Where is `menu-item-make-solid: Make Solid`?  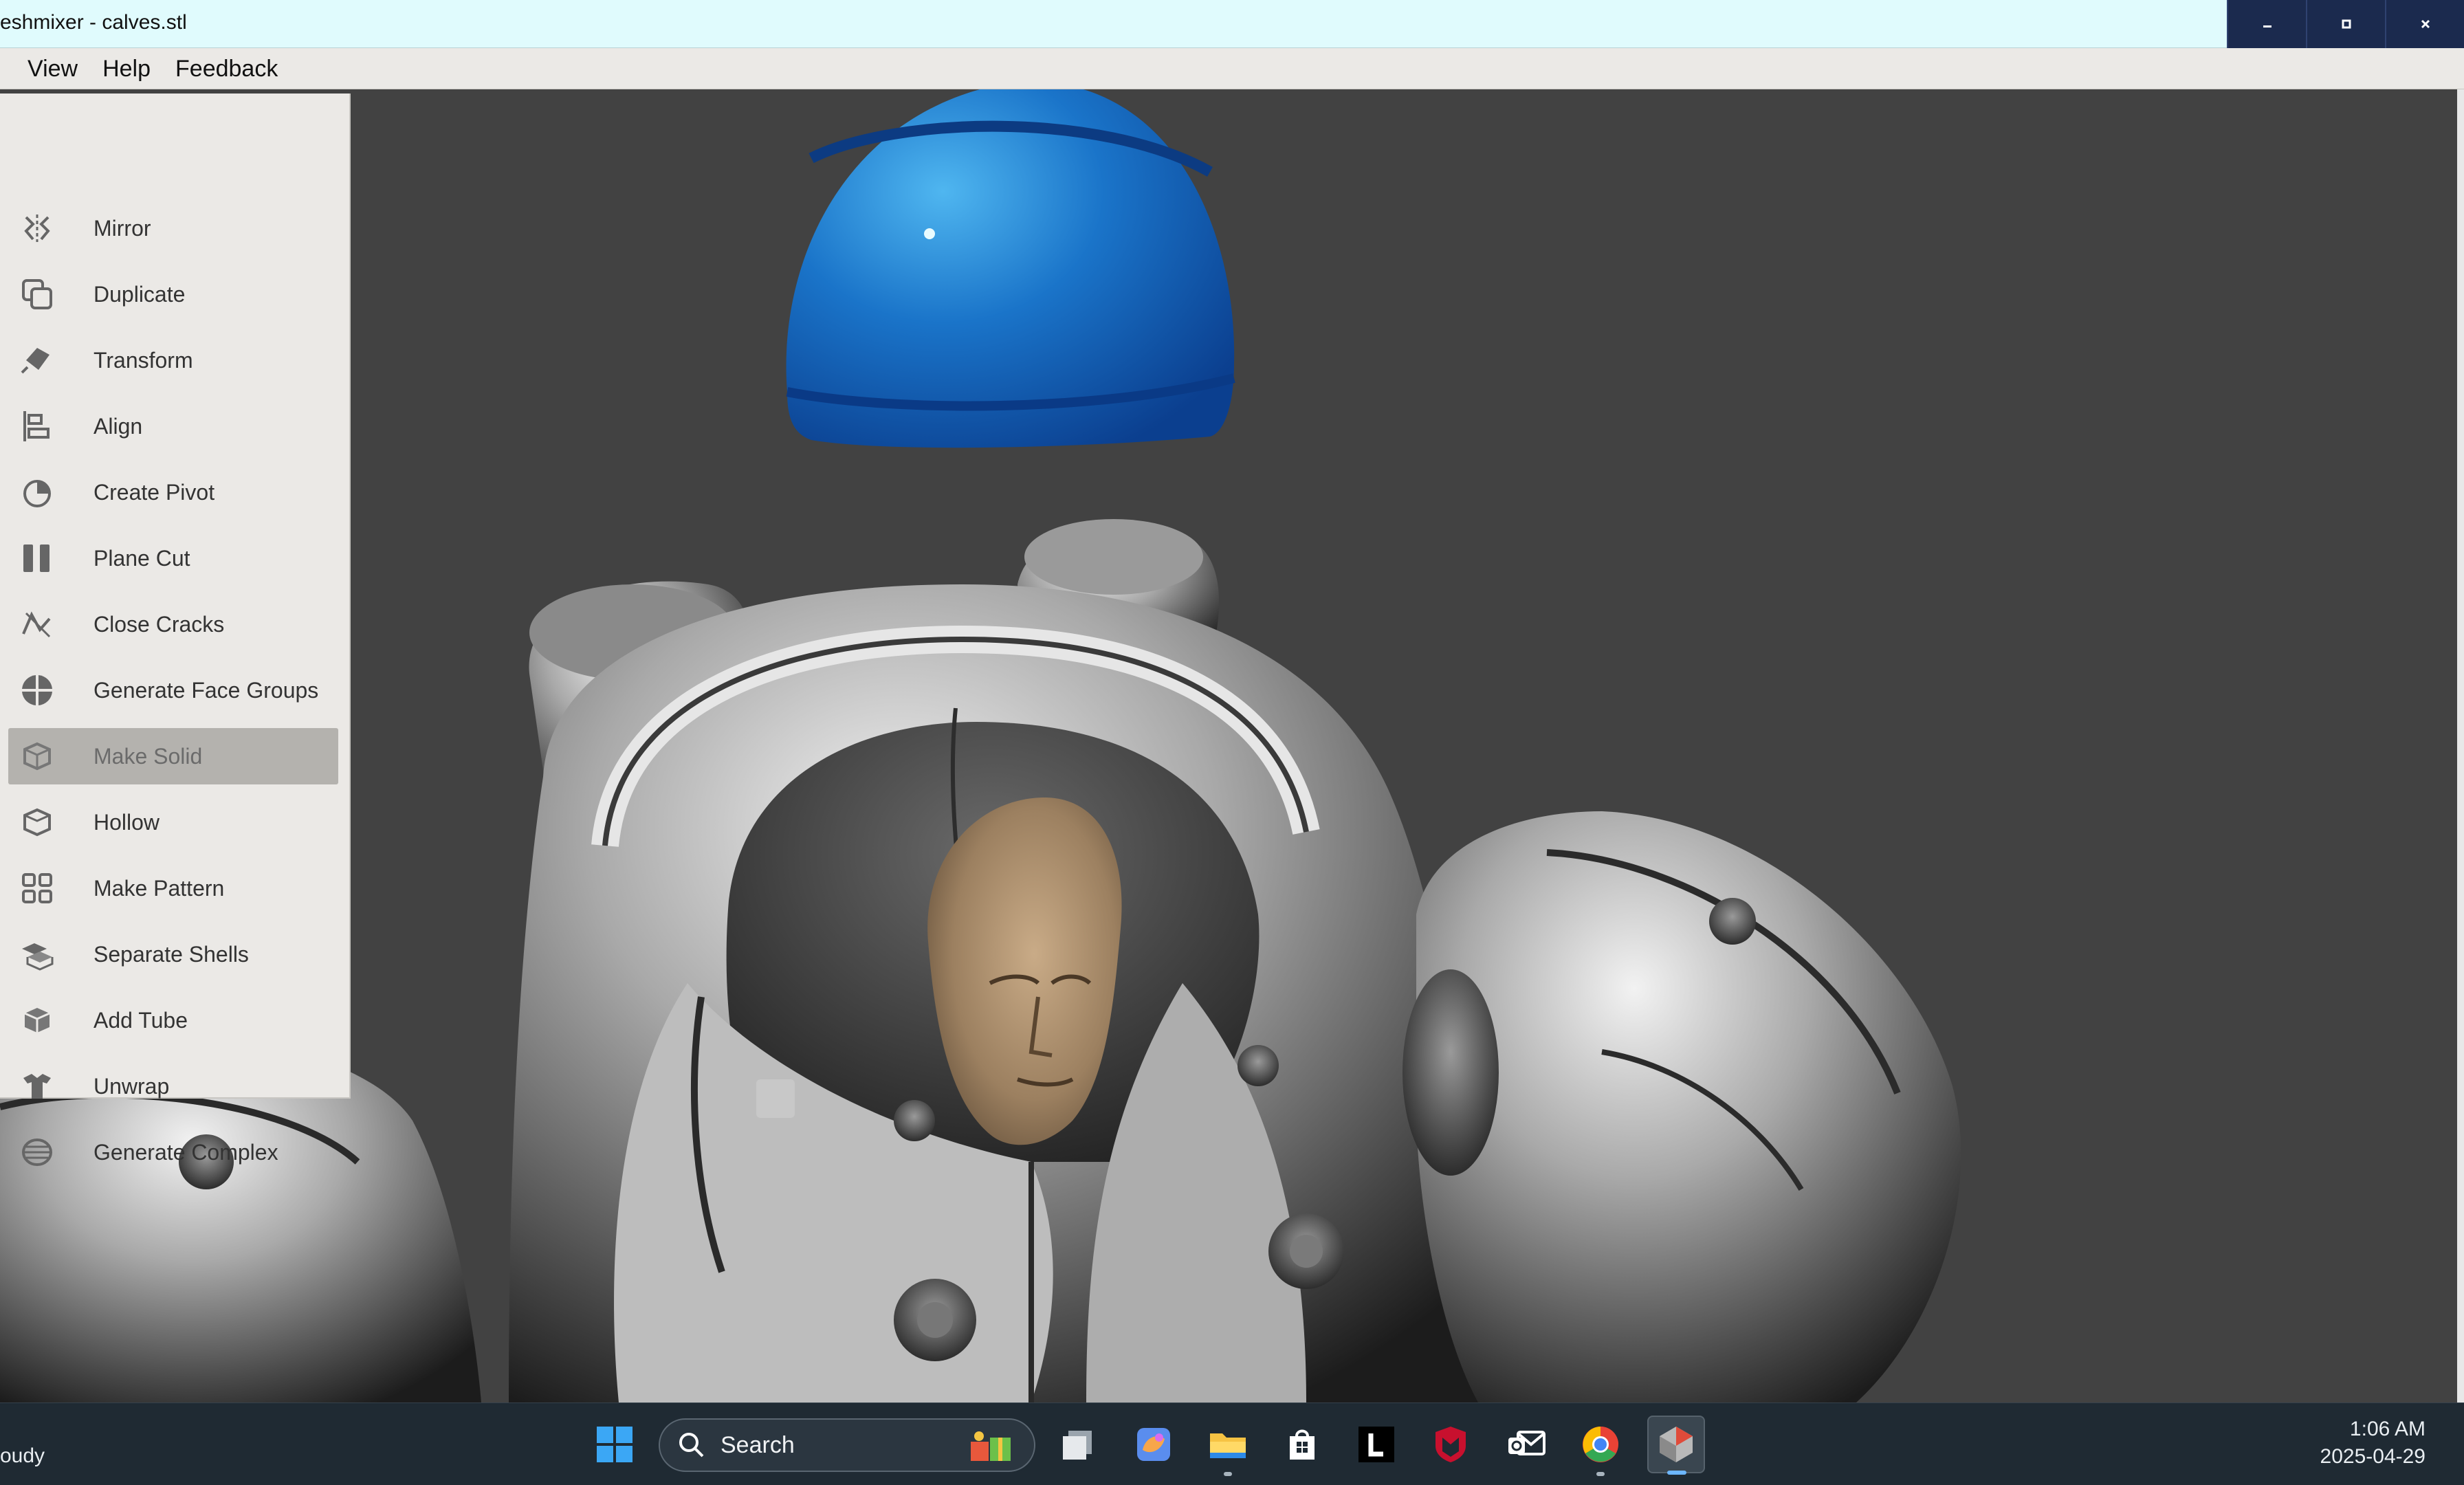
menu-item-make-solid: Make Solid is located at coordinates (173, 756).